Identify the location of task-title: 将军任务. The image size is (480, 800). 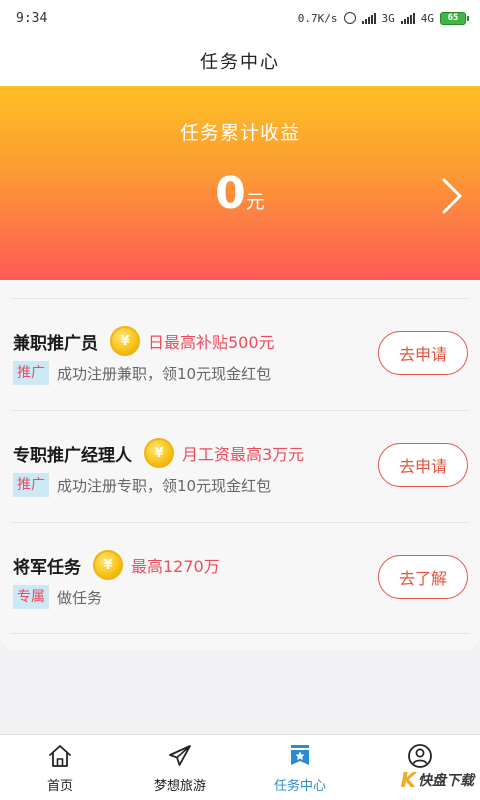
(47, 567).